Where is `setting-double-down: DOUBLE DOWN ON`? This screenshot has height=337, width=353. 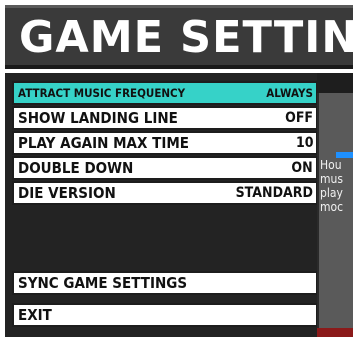 setting-double-down: DOUBLE DOWN ON is located at coordinates (165, 168).